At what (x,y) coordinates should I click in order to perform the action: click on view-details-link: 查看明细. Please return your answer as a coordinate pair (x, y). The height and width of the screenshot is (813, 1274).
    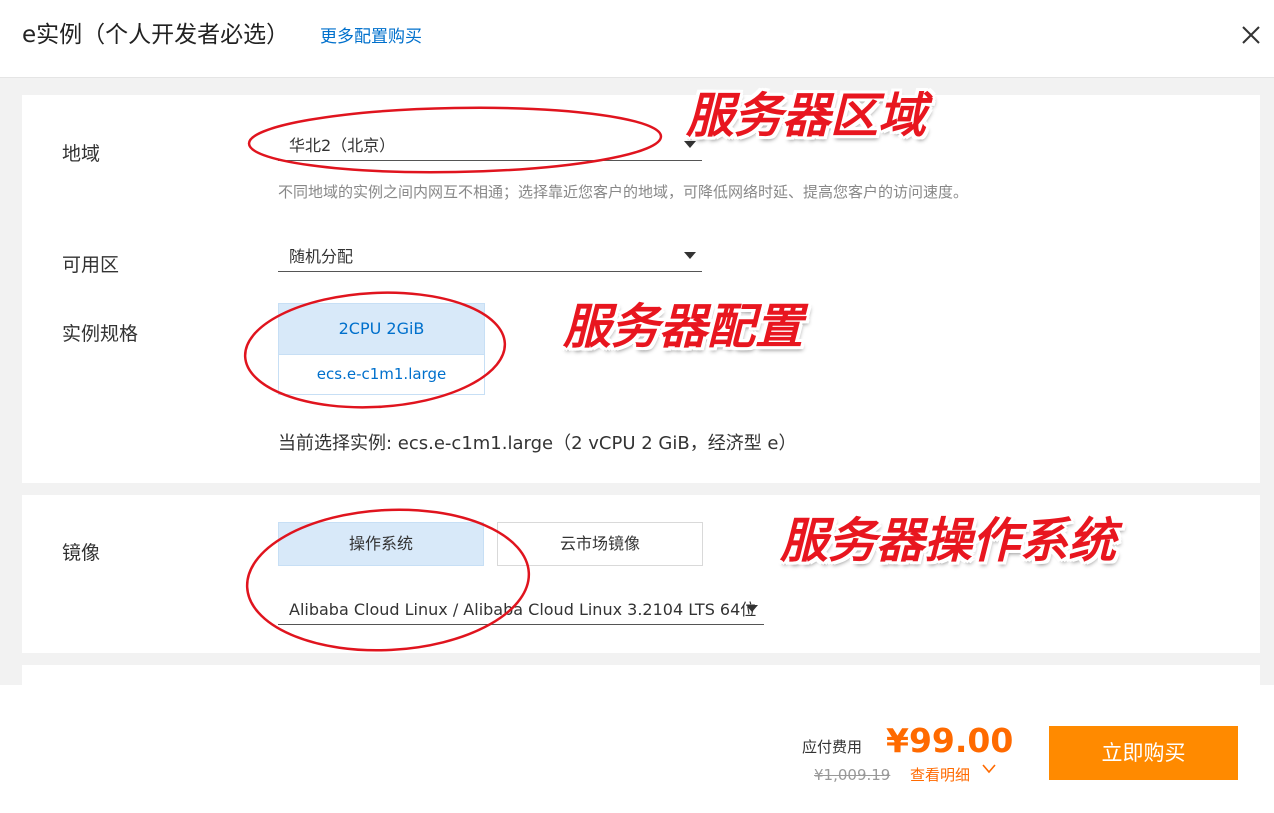
    Looking at the image, I should click on (940, 774).